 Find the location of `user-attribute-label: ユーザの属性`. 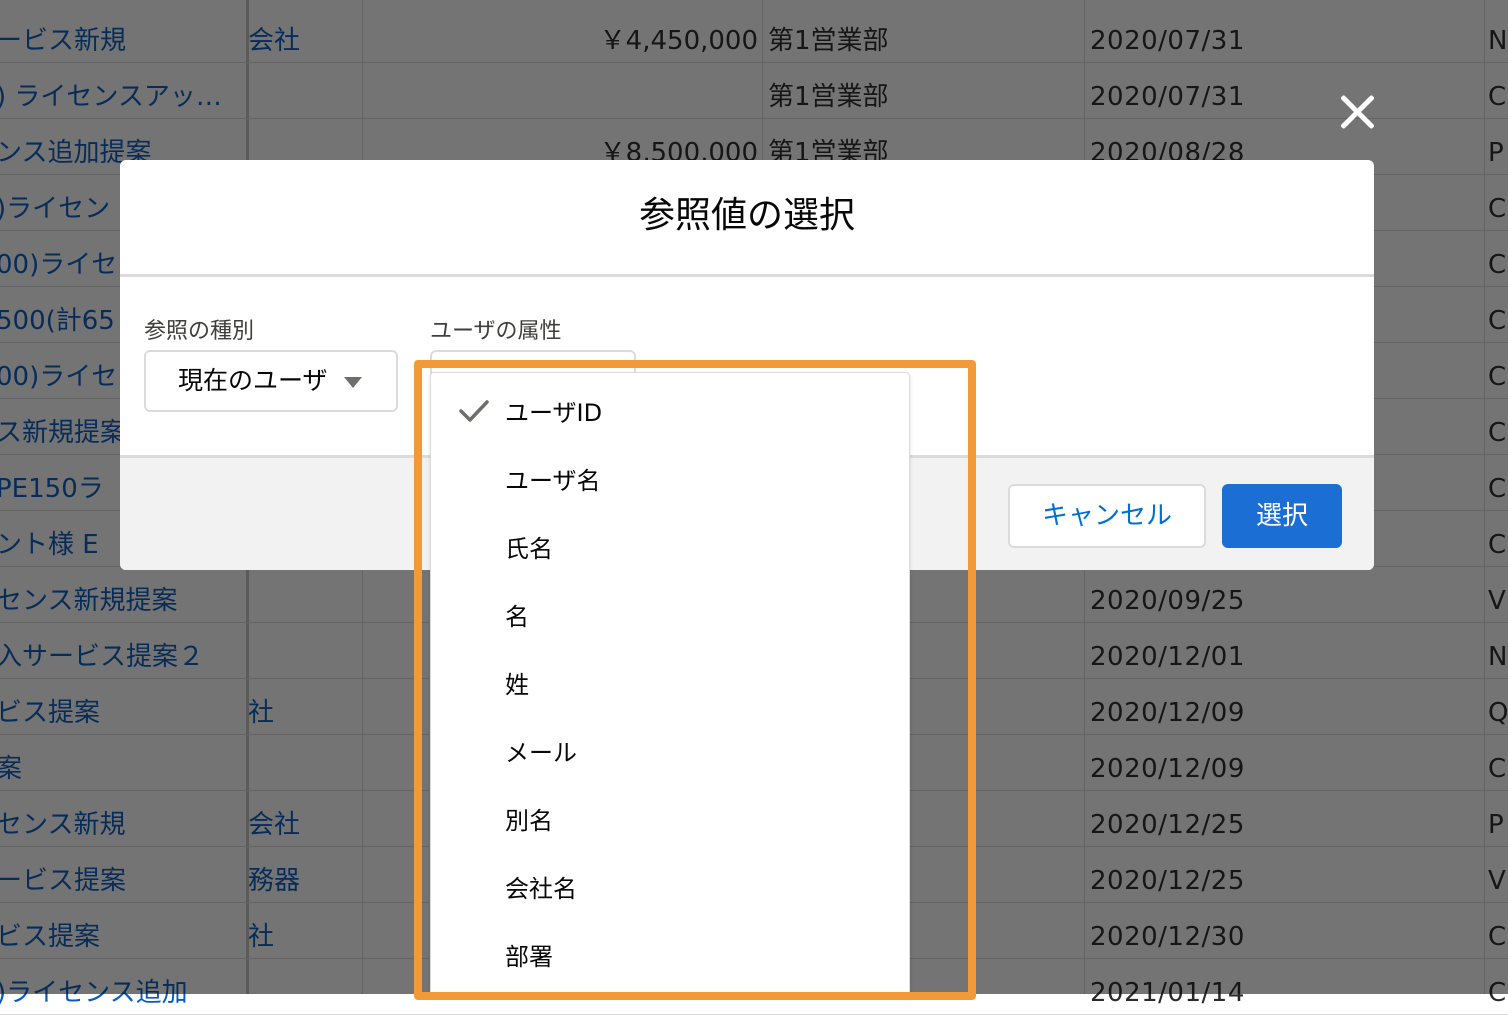

user-attribute-label: ユーザの属性 is located at coordinates (496, 331).